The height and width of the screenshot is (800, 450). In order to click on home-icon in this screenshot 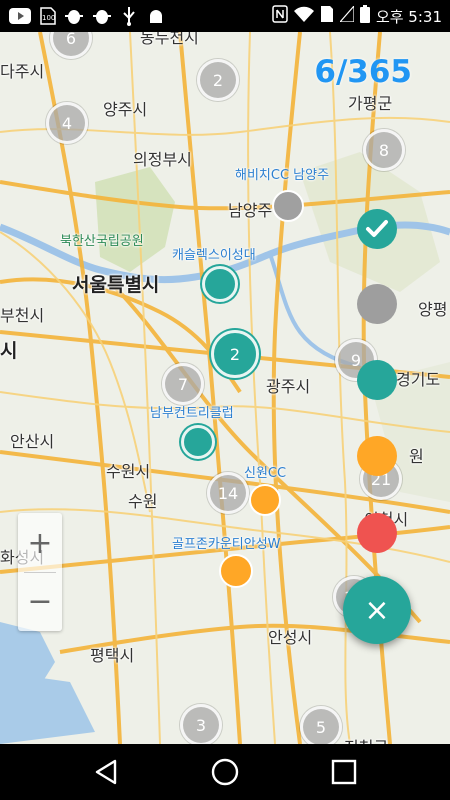, I will do `click(225, 772)`.